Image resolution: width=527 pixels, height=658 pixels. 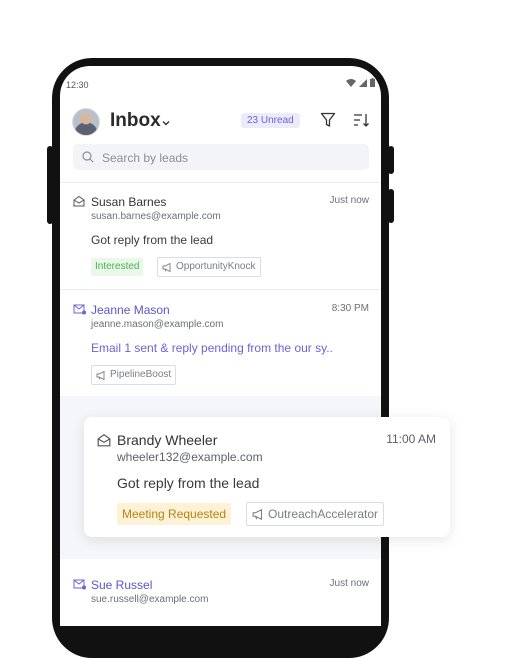 I want to click on campaign-tag-label: OpportunityKnock, so click(x=216, y=266).